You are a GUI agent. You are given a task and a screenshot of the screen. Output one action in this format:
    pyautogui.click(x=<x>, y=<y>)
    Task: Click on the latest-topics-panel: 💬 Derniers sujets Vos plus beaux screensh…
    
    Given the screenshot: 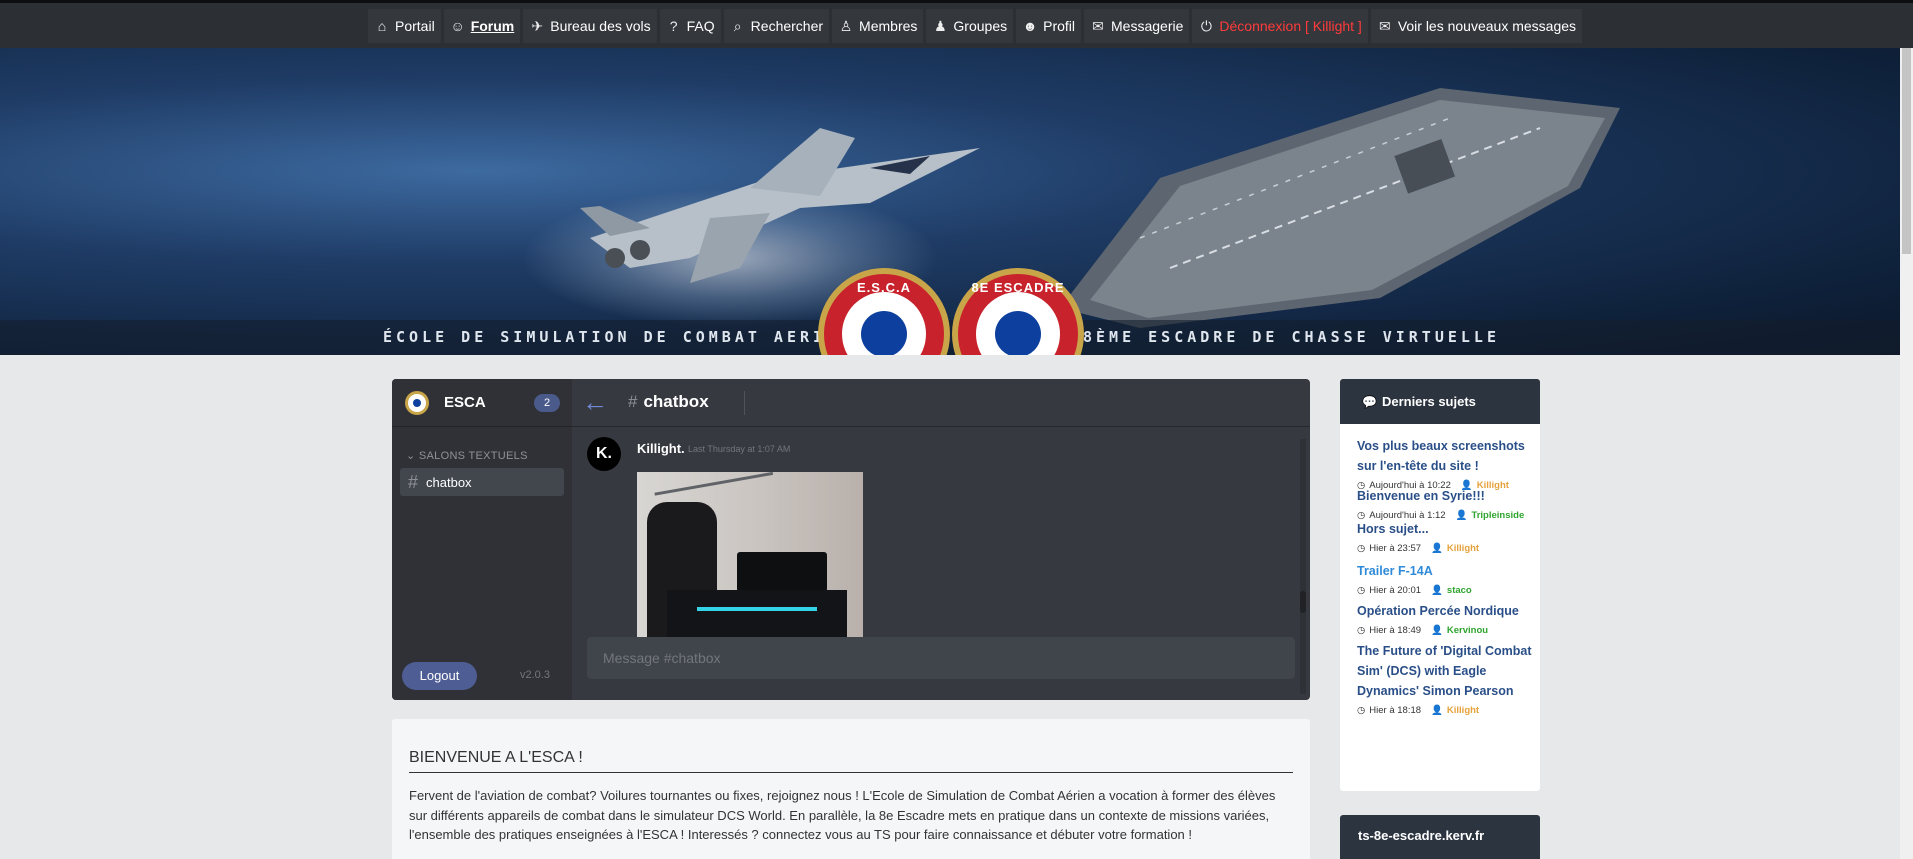 What is the action you would take?
    pyautogui.click(x=1440, y=585)
    